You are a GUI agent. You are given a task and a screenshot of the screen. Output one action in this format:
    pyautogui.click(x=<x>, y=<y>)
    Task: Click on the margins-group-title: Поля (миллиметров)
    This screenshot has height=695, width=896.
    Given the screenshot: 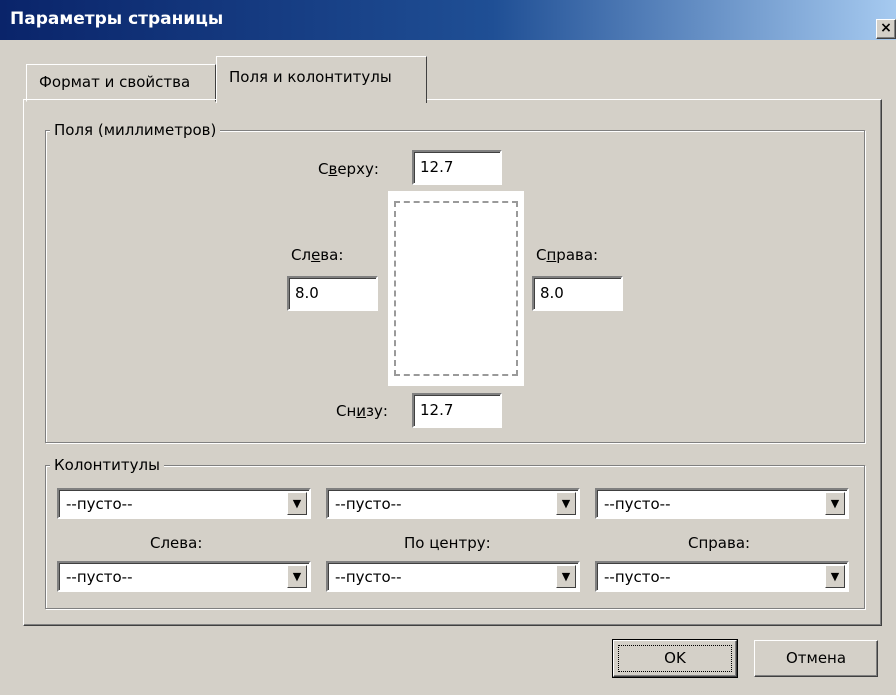 What is the action you would take?
    pyautogui.click(x=135, y=130)
    